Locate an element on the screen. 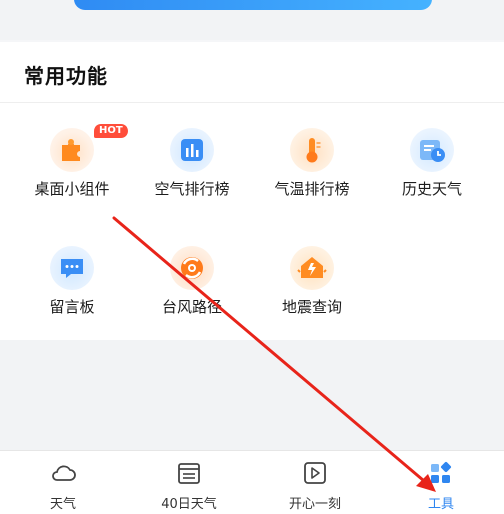  tool-history-weather: 历史天气 is located at coordinates (430, 173).